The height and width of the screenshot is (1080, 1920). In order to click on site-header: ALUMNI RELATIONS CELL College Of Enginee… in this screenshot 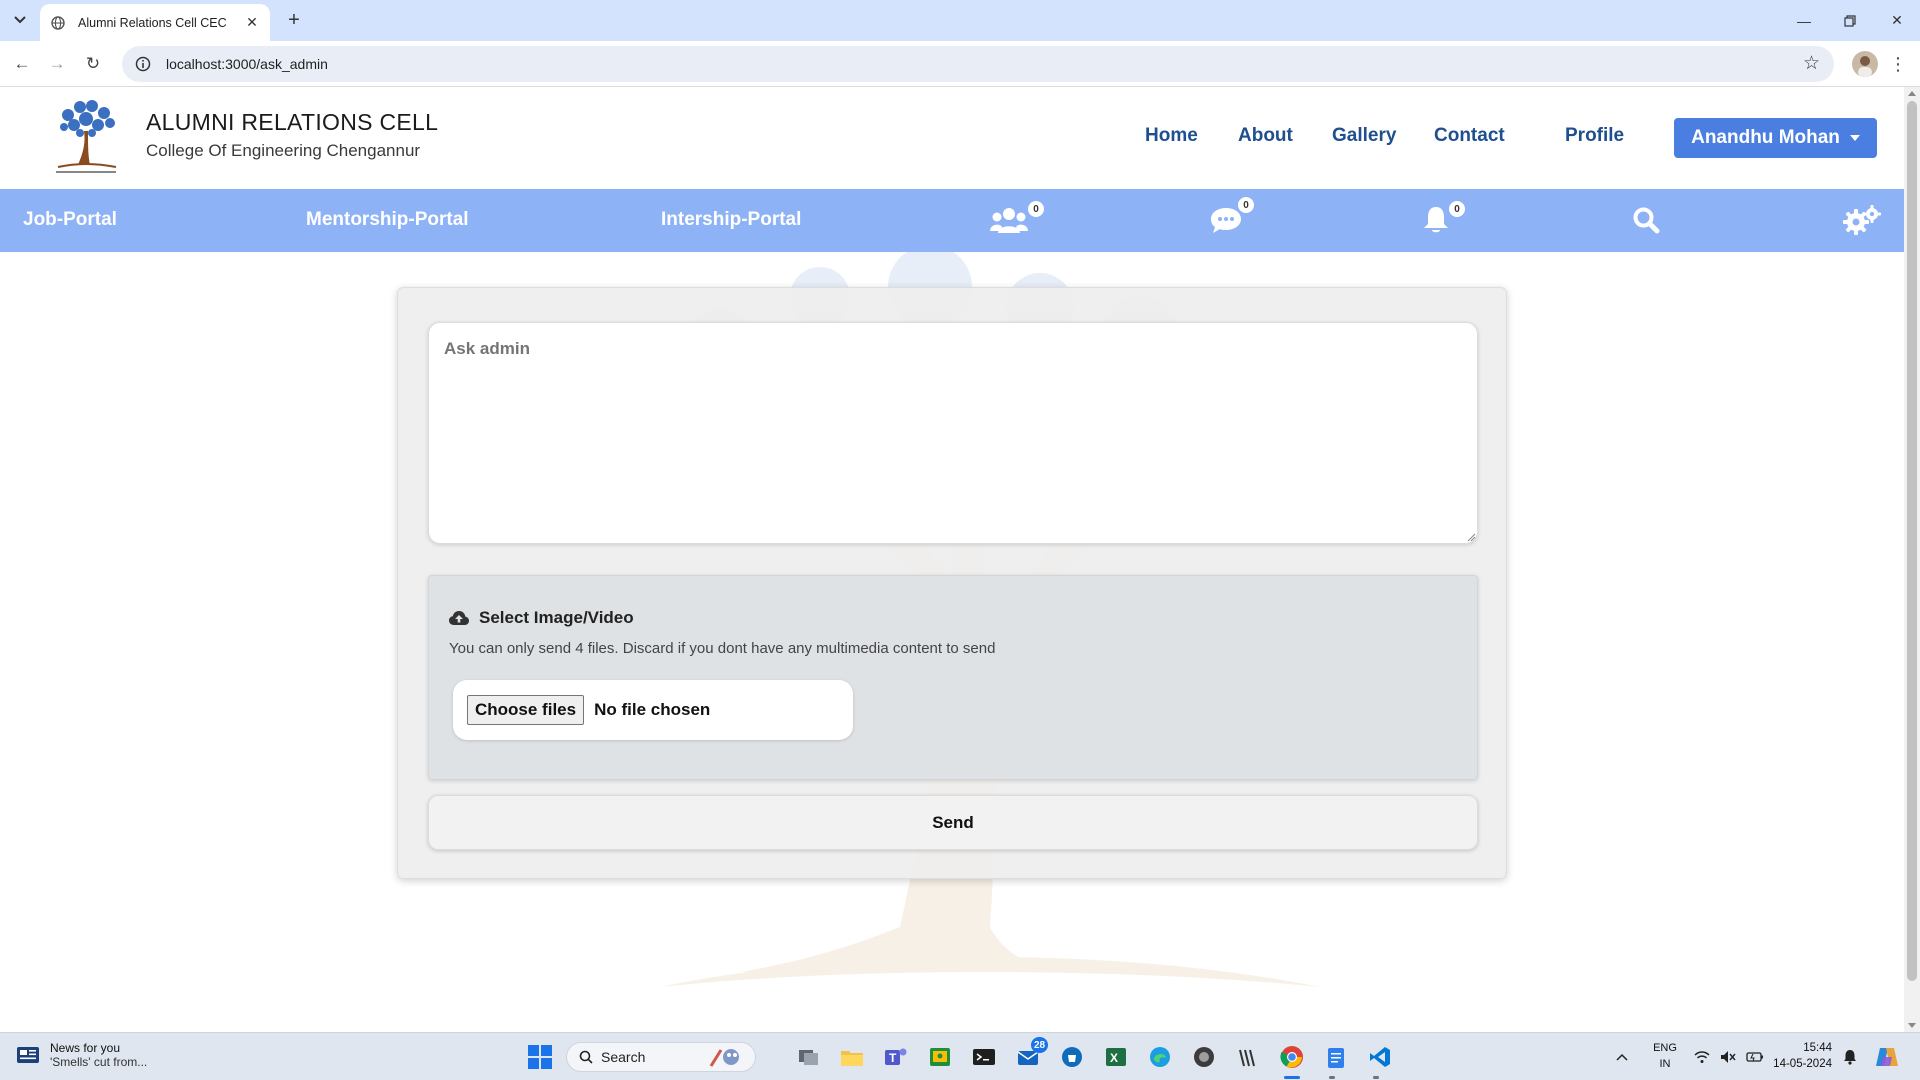, I will do `click(952, 138)`.